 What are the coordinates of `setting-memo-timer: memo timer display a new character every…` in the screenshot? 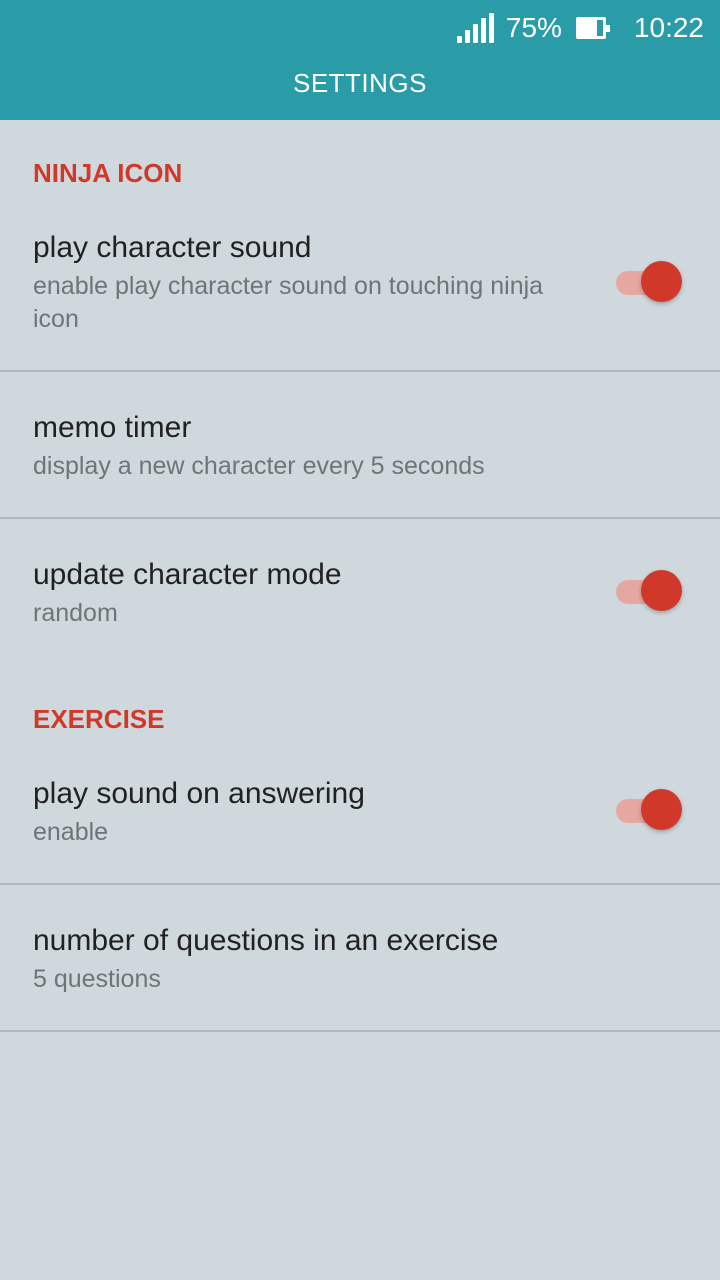 It's located at (360, 445).